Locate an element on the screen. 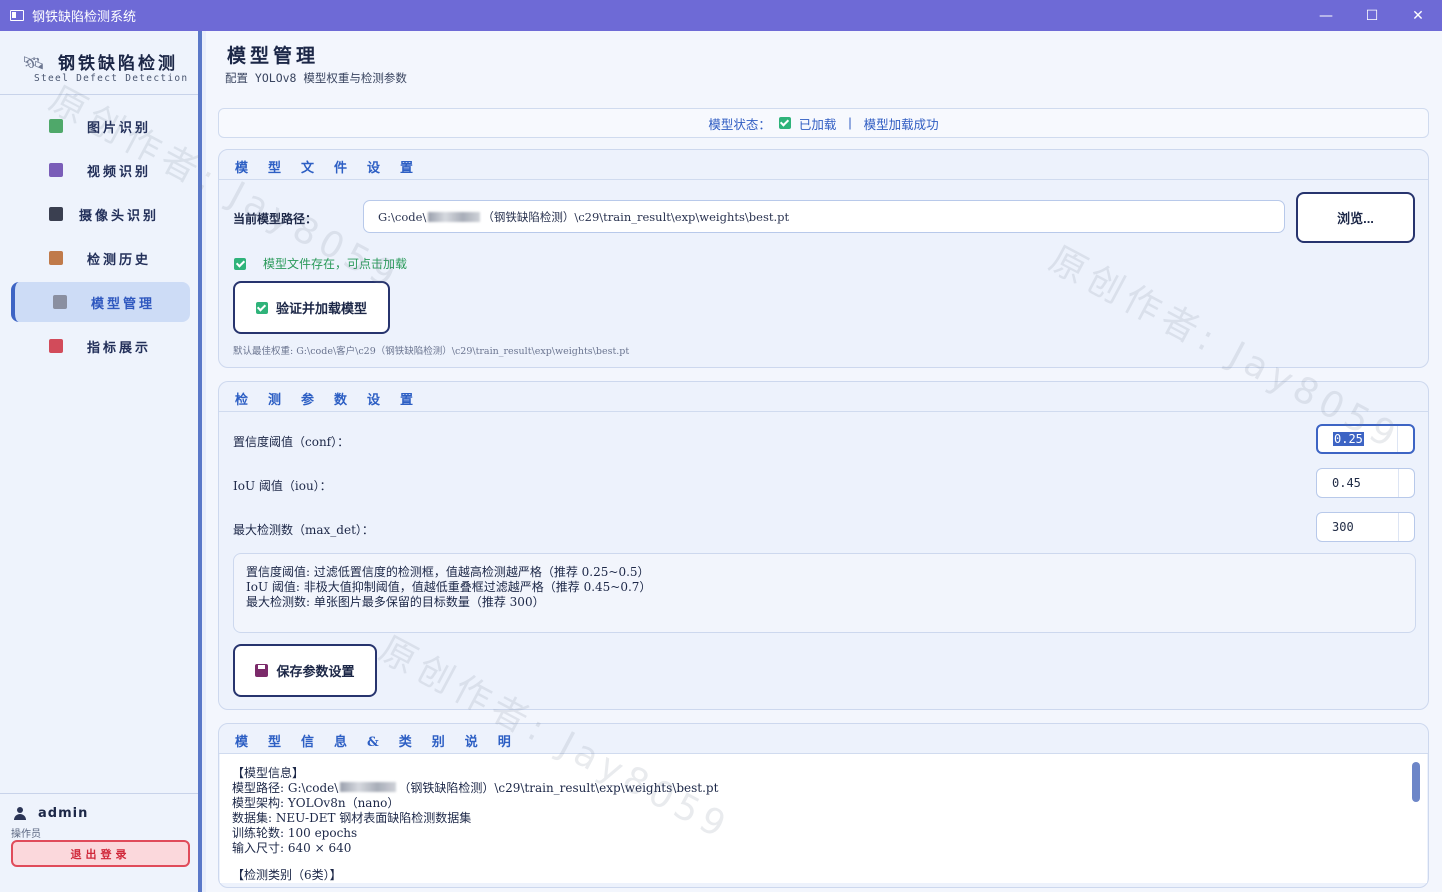 This screenshot has width=1442, height=892. maximize-button: ☐ is located at coordinates (1372, 15).